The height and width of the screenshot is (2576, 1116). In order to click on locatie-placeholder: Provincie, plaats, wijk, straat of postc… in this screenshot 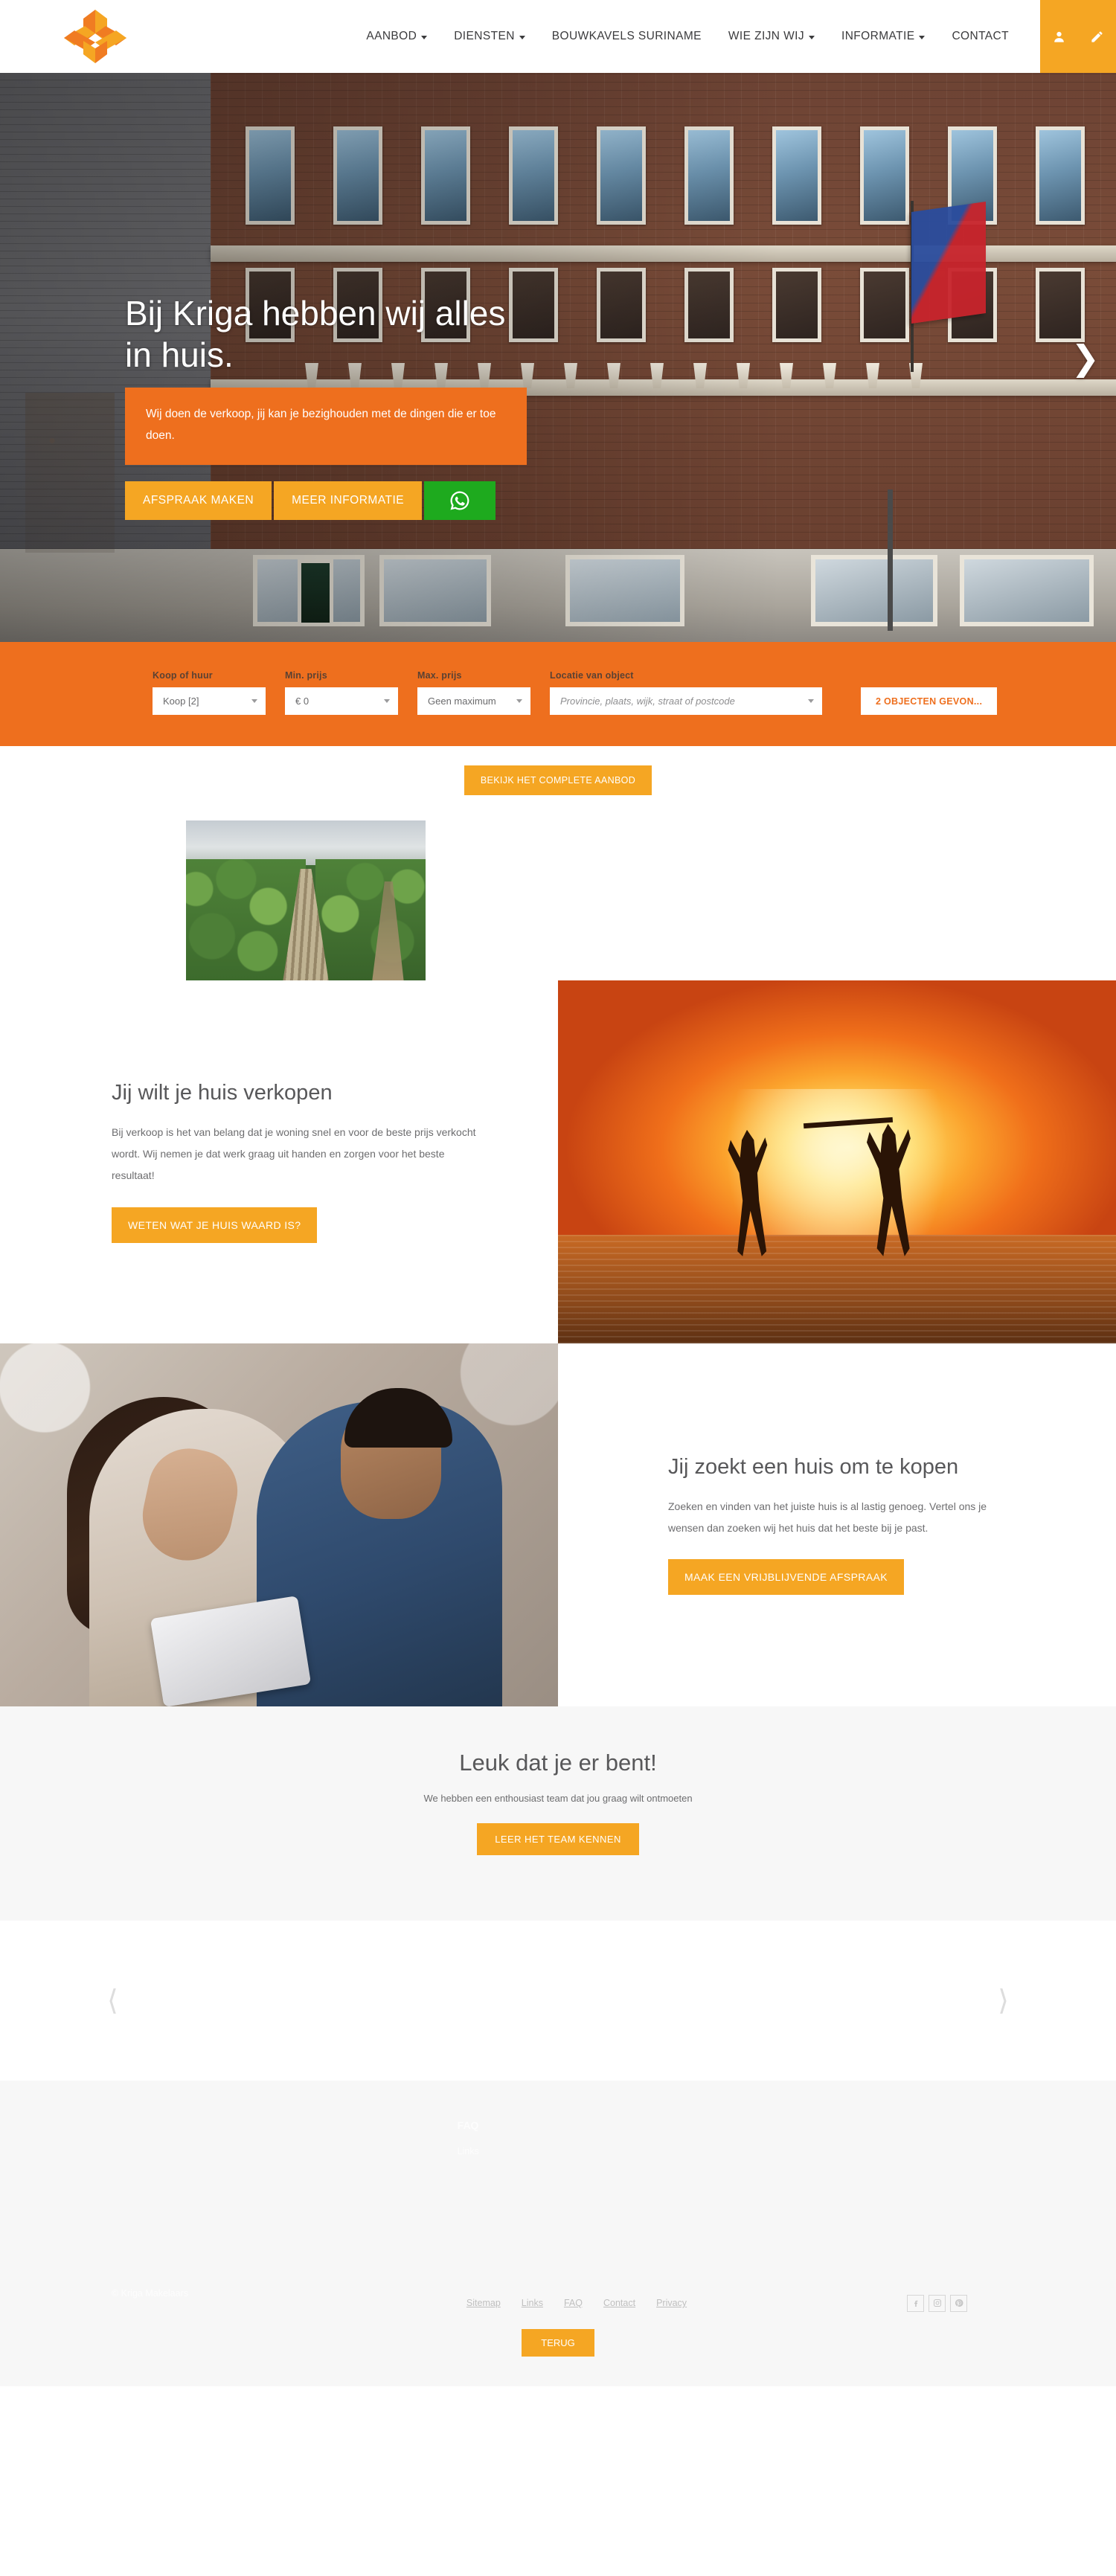, I will do `click(647, 701)`.